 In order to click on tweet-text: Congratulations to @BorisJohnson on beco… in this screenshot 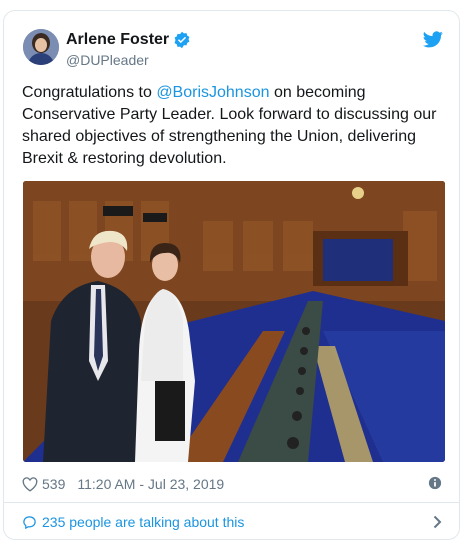, I will do `click(234, 126)`.